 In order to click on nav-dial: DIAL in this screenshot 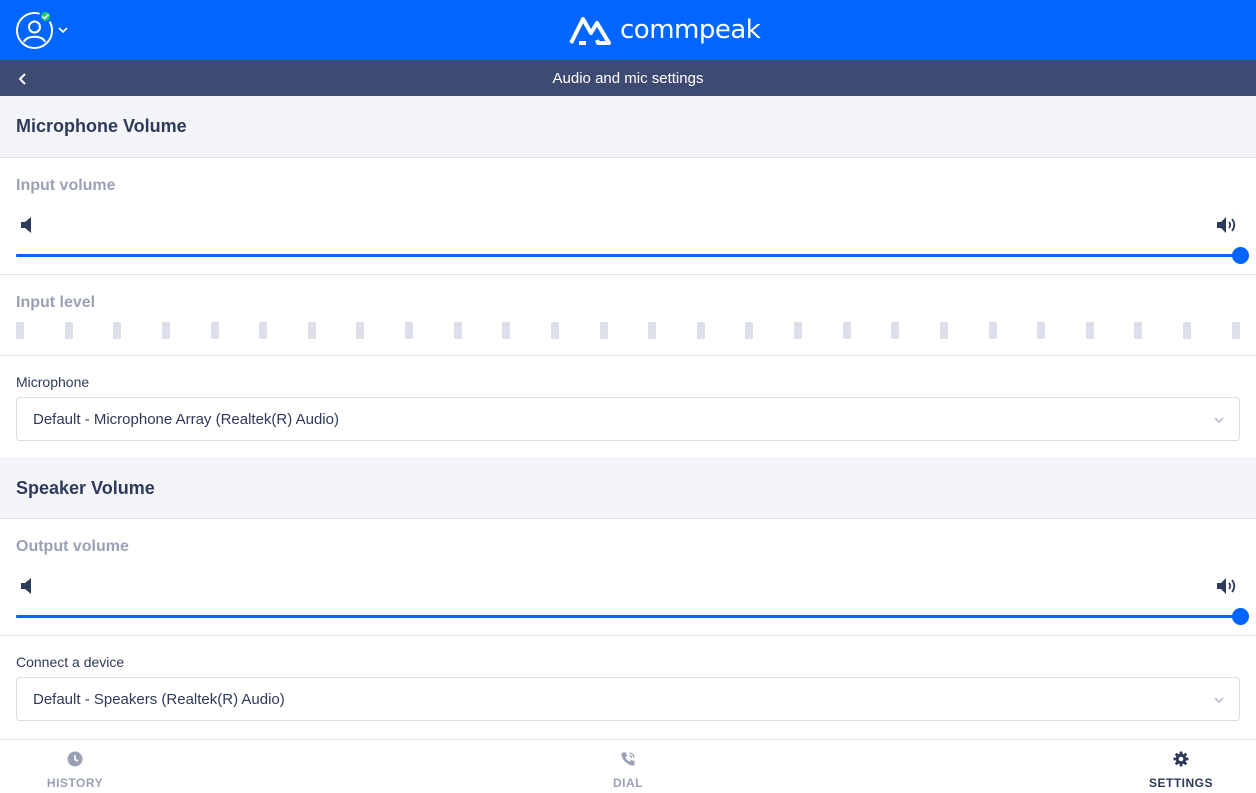, I will do `click(628, 766)`.